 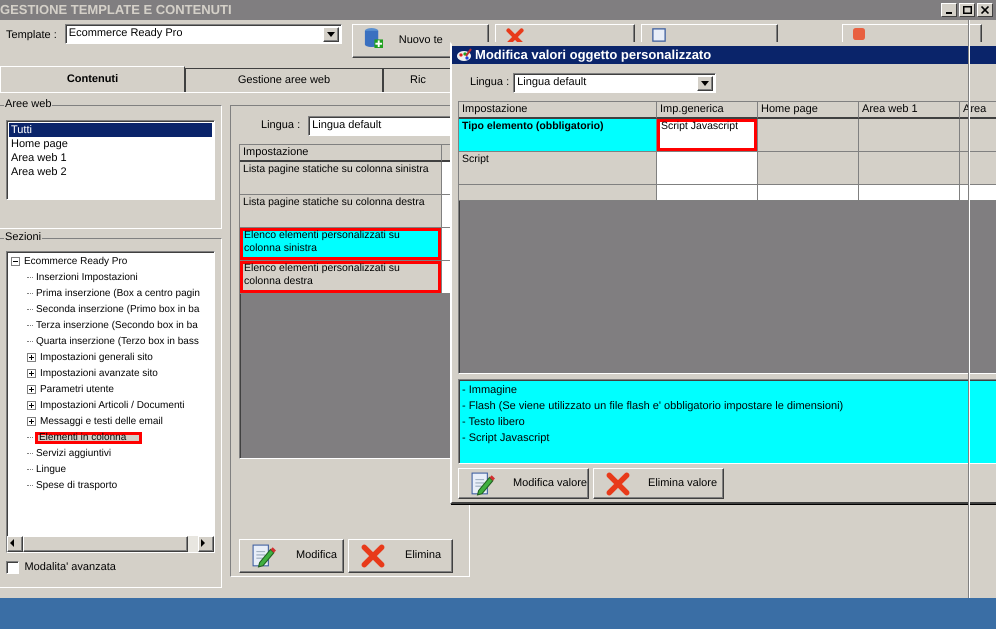 I want to click on table-cell: Script Javascript, so click(x=707, y=135).